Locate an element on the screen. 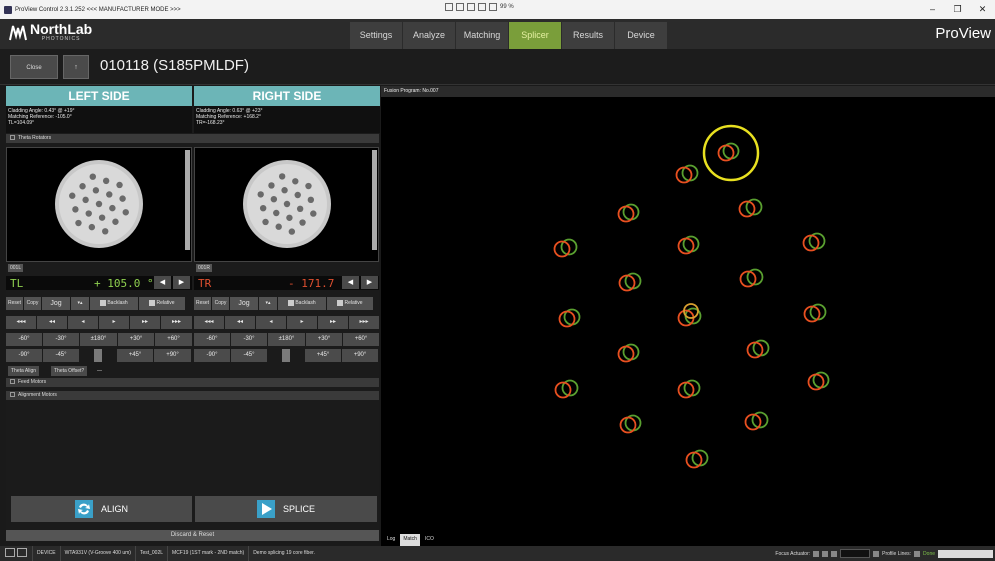 This screenshot has width=995, height=561. left-angle-button: +45° is located at coordinates (135, 355).